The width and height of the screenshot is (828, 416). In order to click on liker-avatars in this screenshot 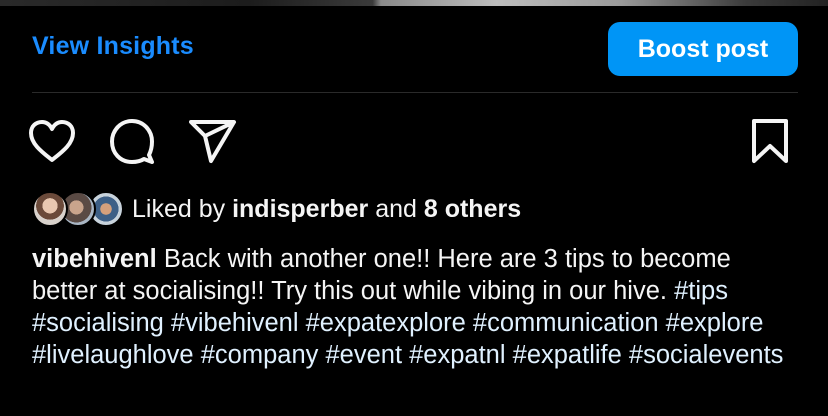, I will do `click(78, 209)`.